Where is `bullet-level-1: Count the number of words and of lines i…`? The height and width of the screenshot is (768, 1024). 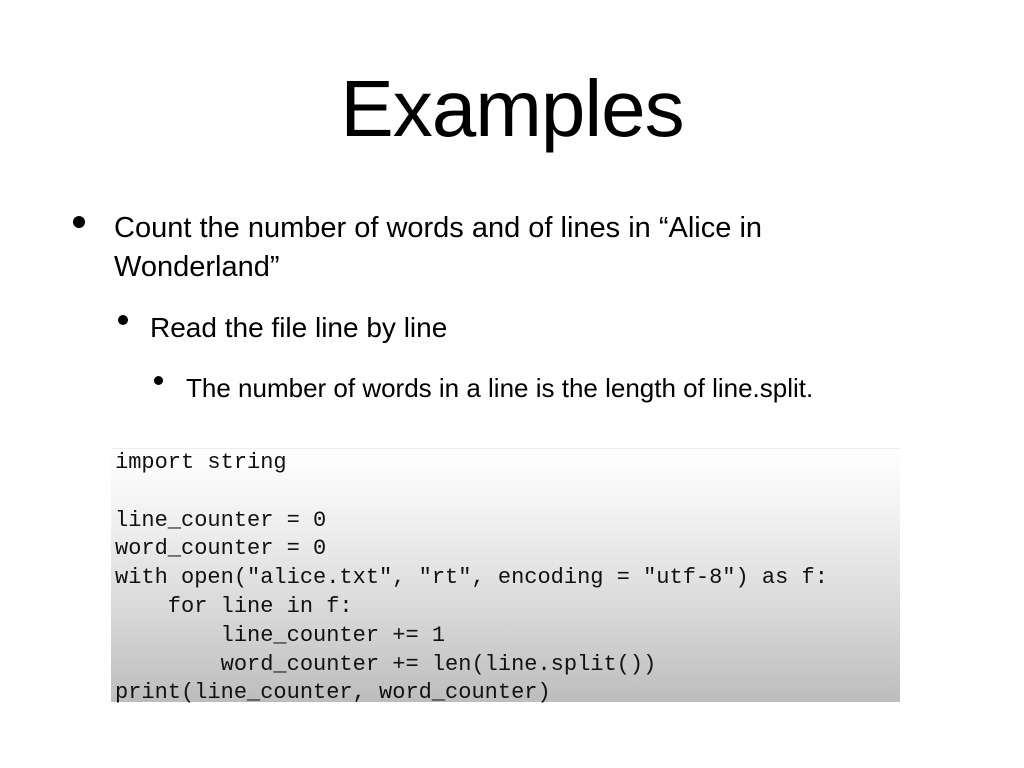 bullet-level-1: Count the number of words and of lines i… is located at coordinates (438, 247).